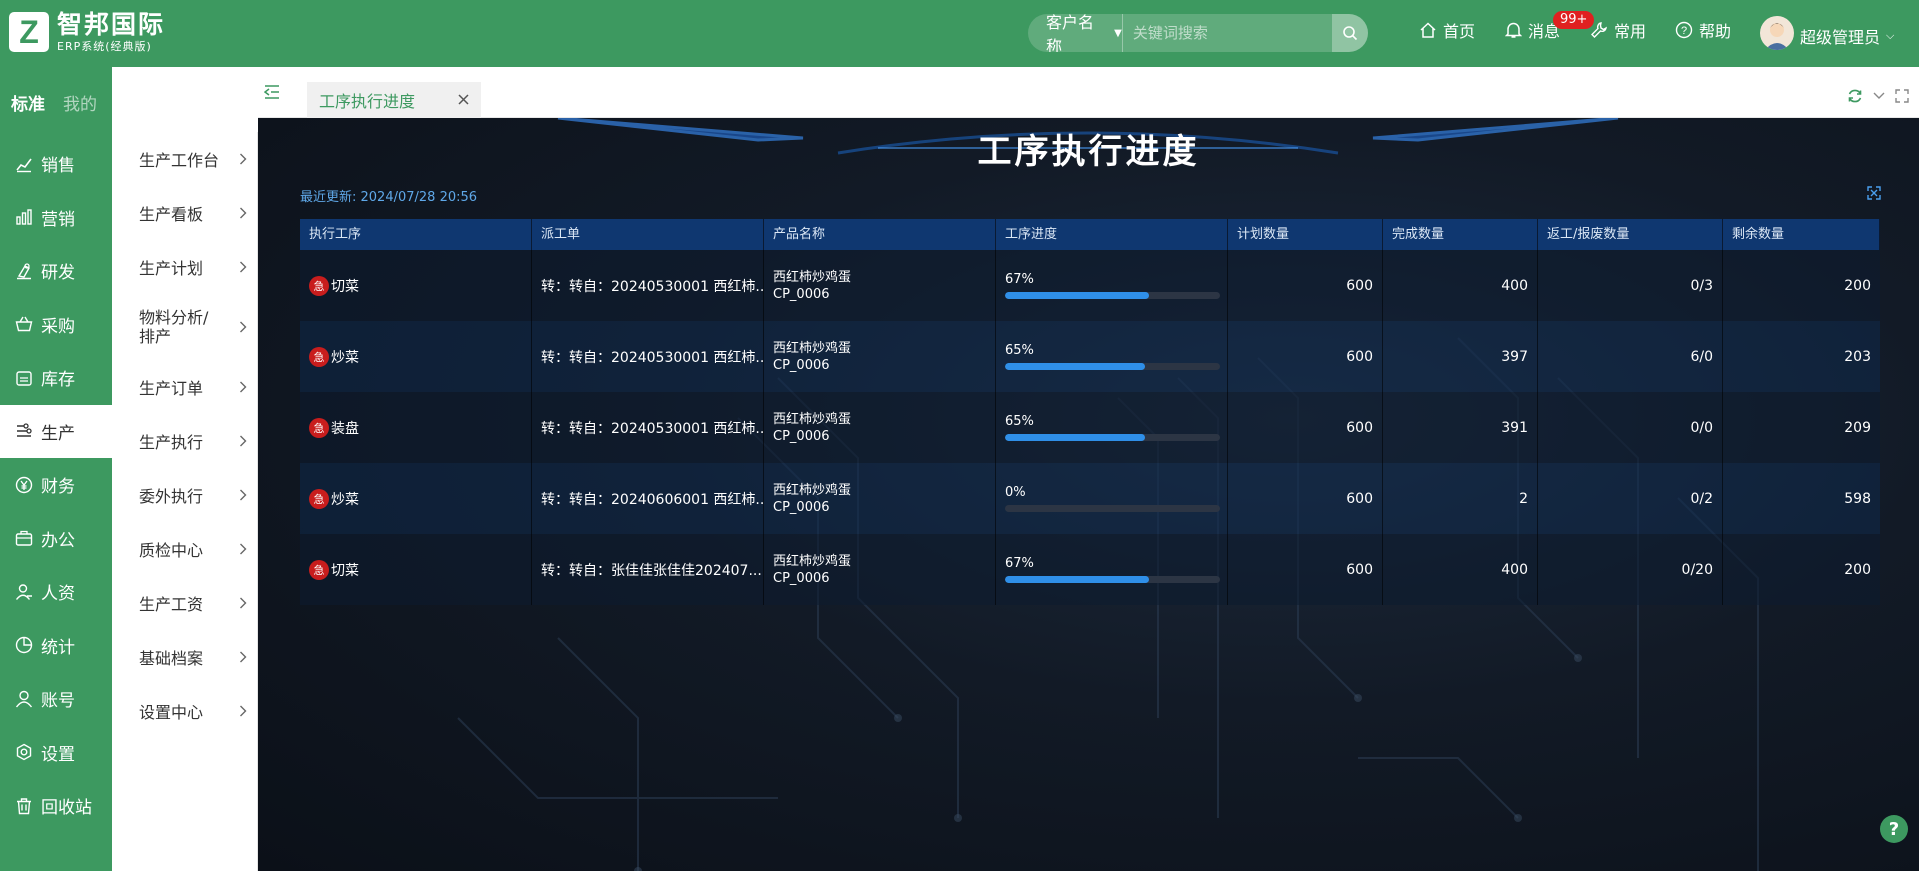  I want to click on rail-item-account: 账号, so click(56, 699).